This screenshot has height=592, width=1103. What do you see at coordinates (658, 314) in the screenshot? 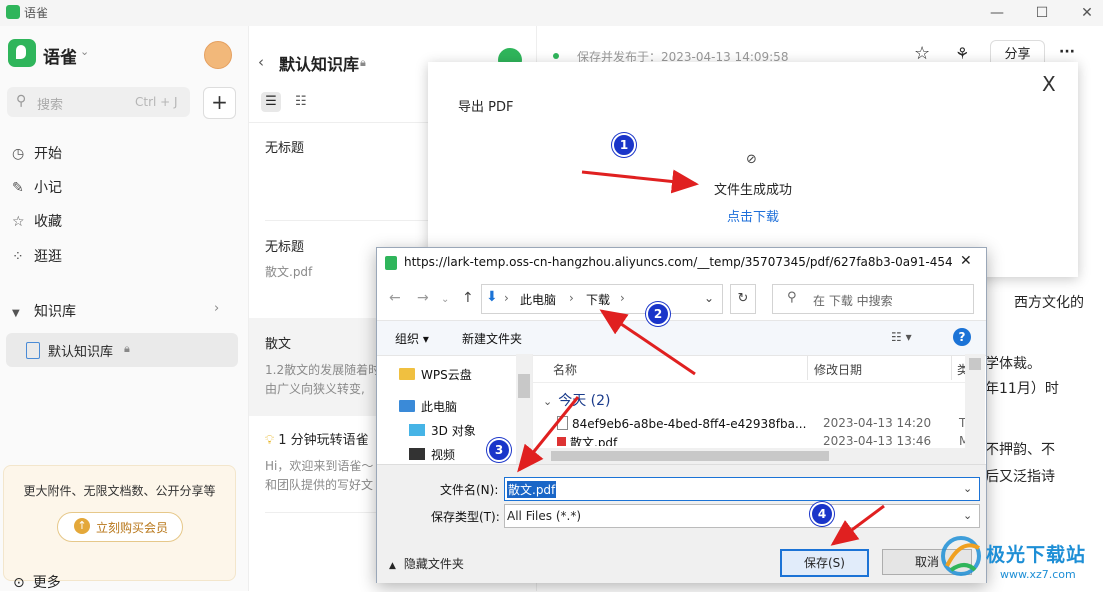
I see `step-badge-2: 2` at bounding box center [658, 314].